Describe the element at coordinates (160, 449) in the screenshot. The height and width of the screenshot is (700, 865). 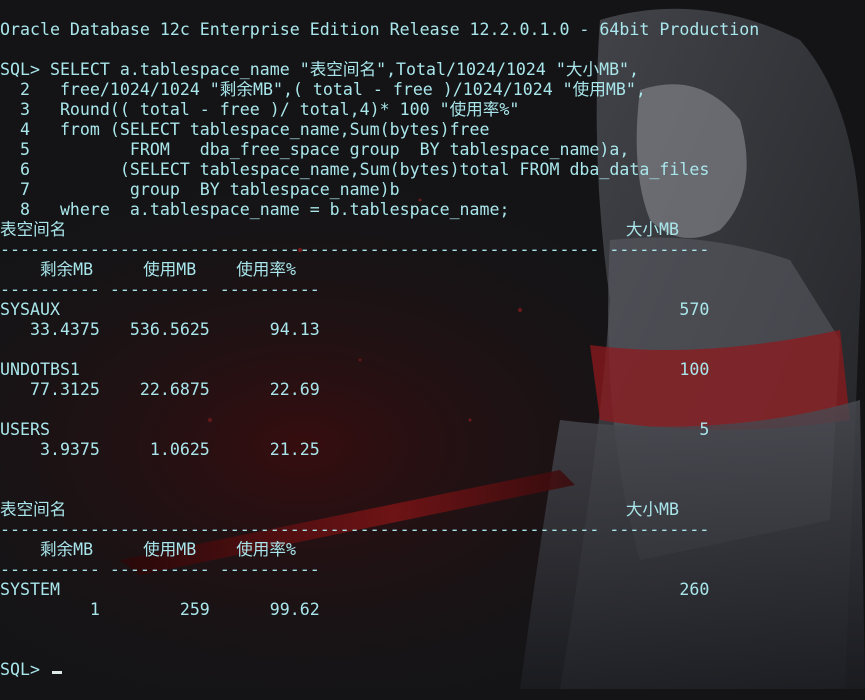
I see `result-line: 3.9375 1.0625 21.25` at that location.